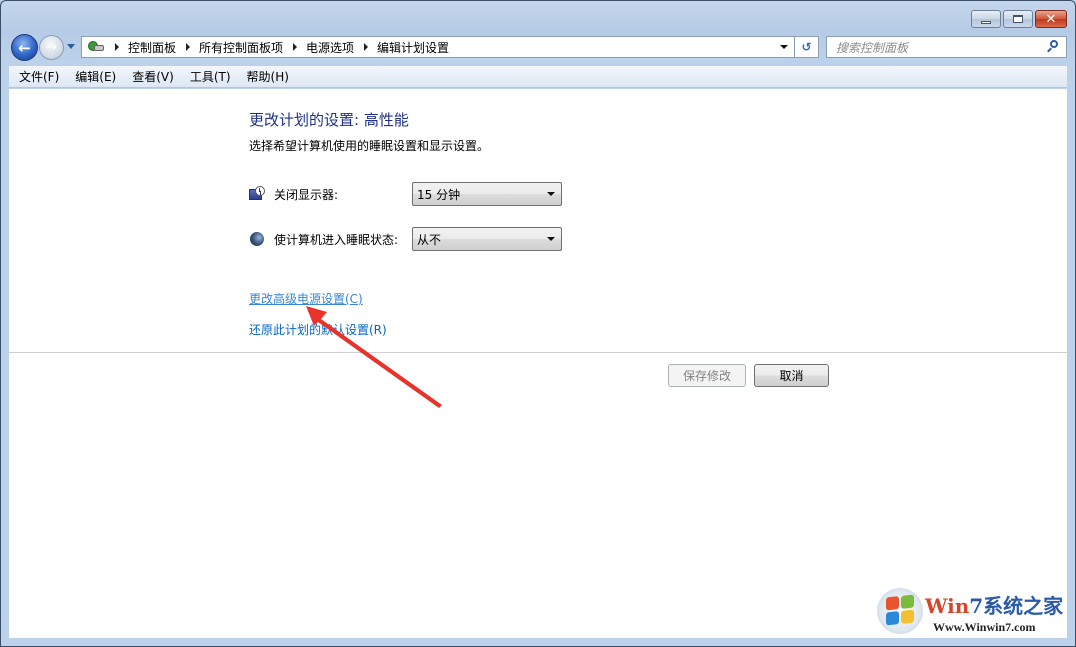 The image size is (1076, 647). I want to click on breadcrumb-control-panel: 控制面板, so click(152, 47).